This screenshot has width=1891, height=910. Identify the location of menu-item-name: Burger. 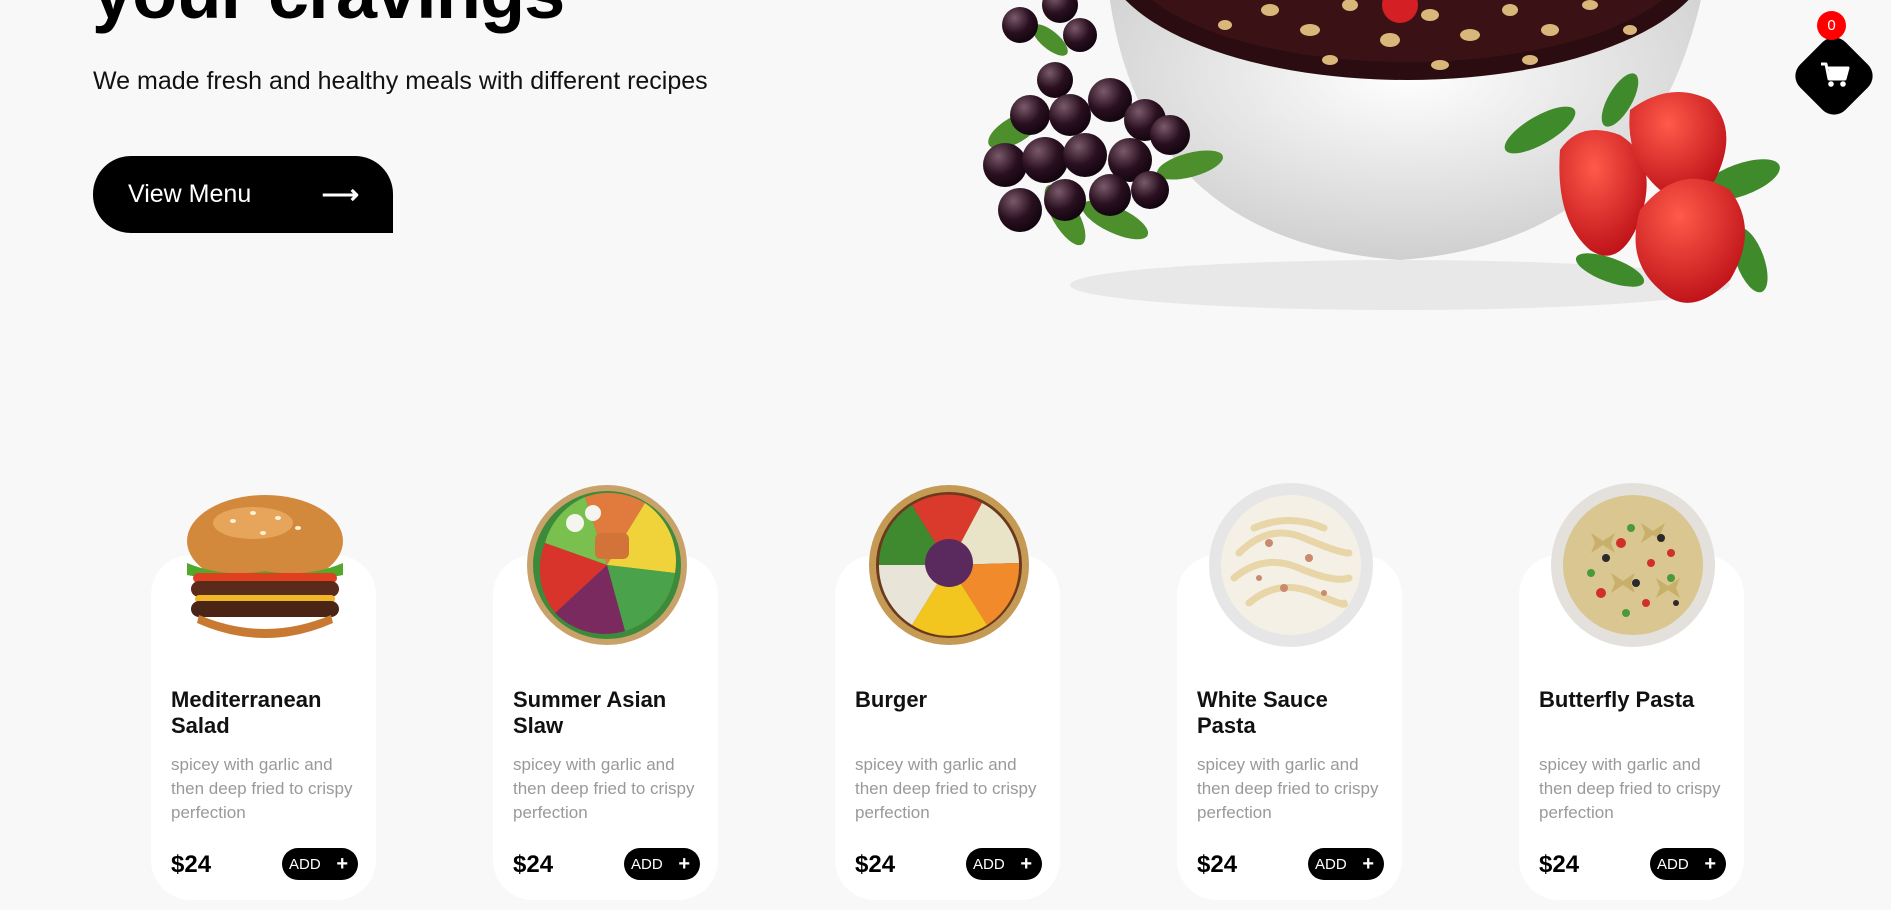
(891, 699).